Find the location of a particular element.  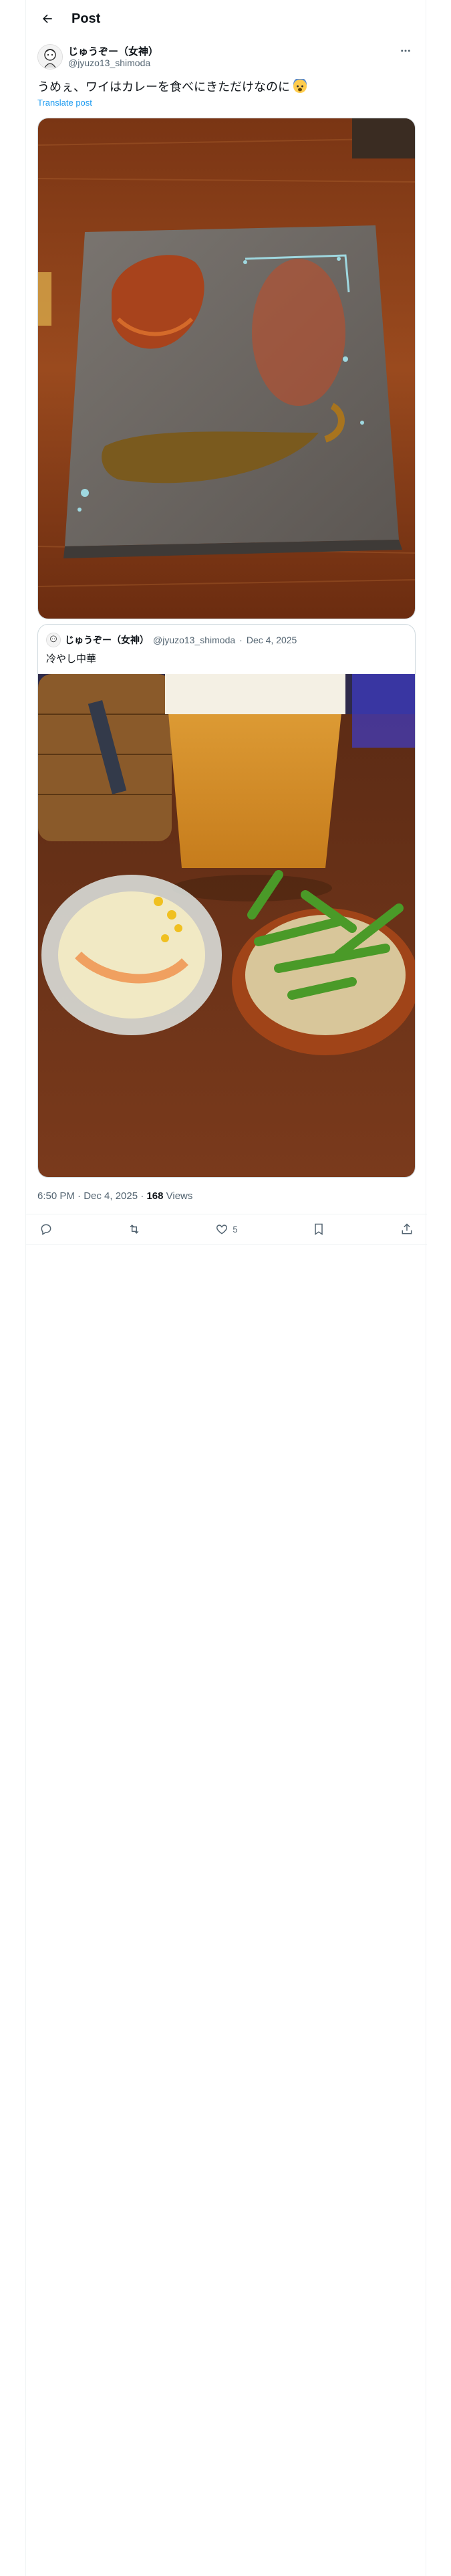

fearful-face-emoji is located at coordinates (300, 87).